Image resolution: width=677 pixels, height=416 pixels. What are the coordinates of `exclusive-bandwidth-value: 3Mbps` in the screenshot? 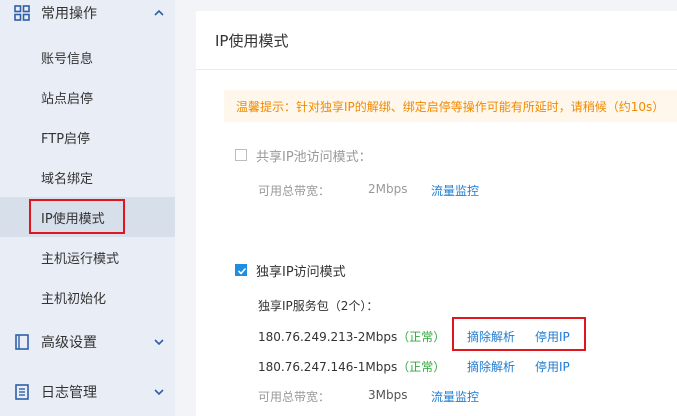 It's located at (388, 395).